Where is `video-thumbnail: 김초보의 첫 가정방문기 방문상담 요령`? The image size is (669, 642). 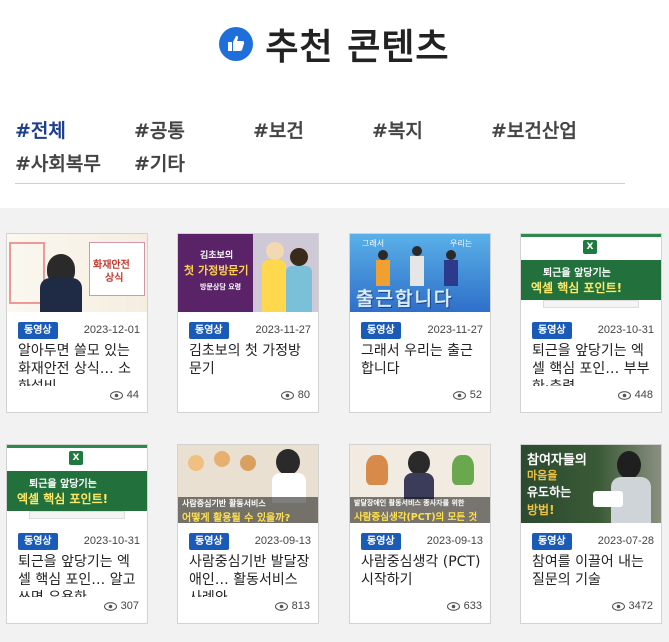 video-thumbnail: 김초보의 첫 가정방문기 방문상담 요령 is located at coordinates (248, 273).